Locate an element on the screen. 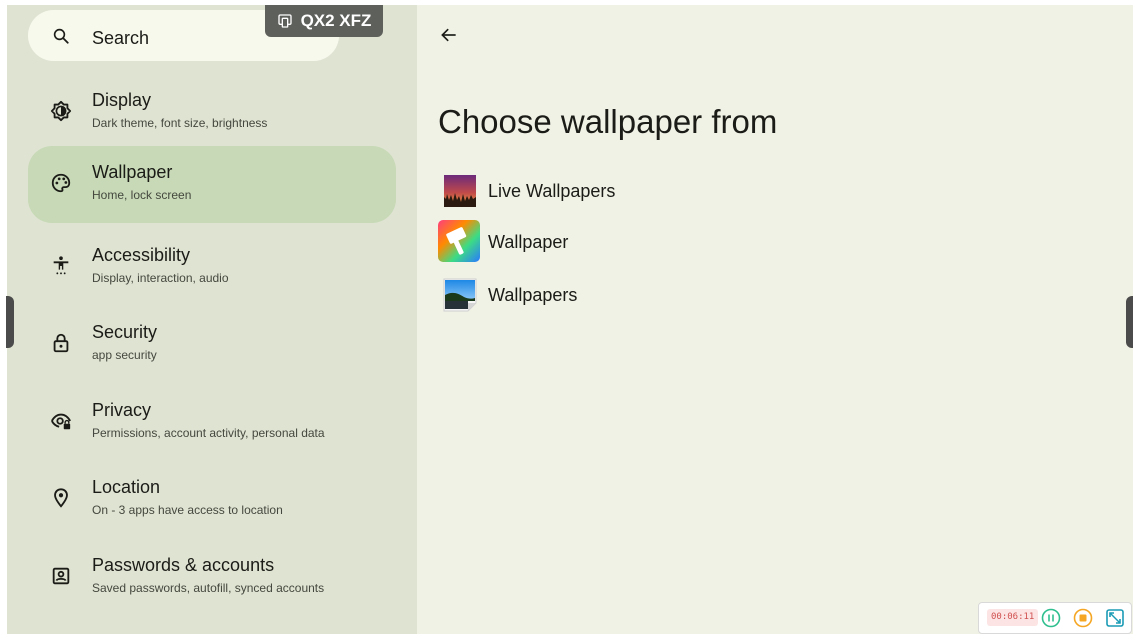 The image size is (1133, 634). sidebar-item-subtitle: Dark theme, font size, brightness is located at coordinates (180, 123).